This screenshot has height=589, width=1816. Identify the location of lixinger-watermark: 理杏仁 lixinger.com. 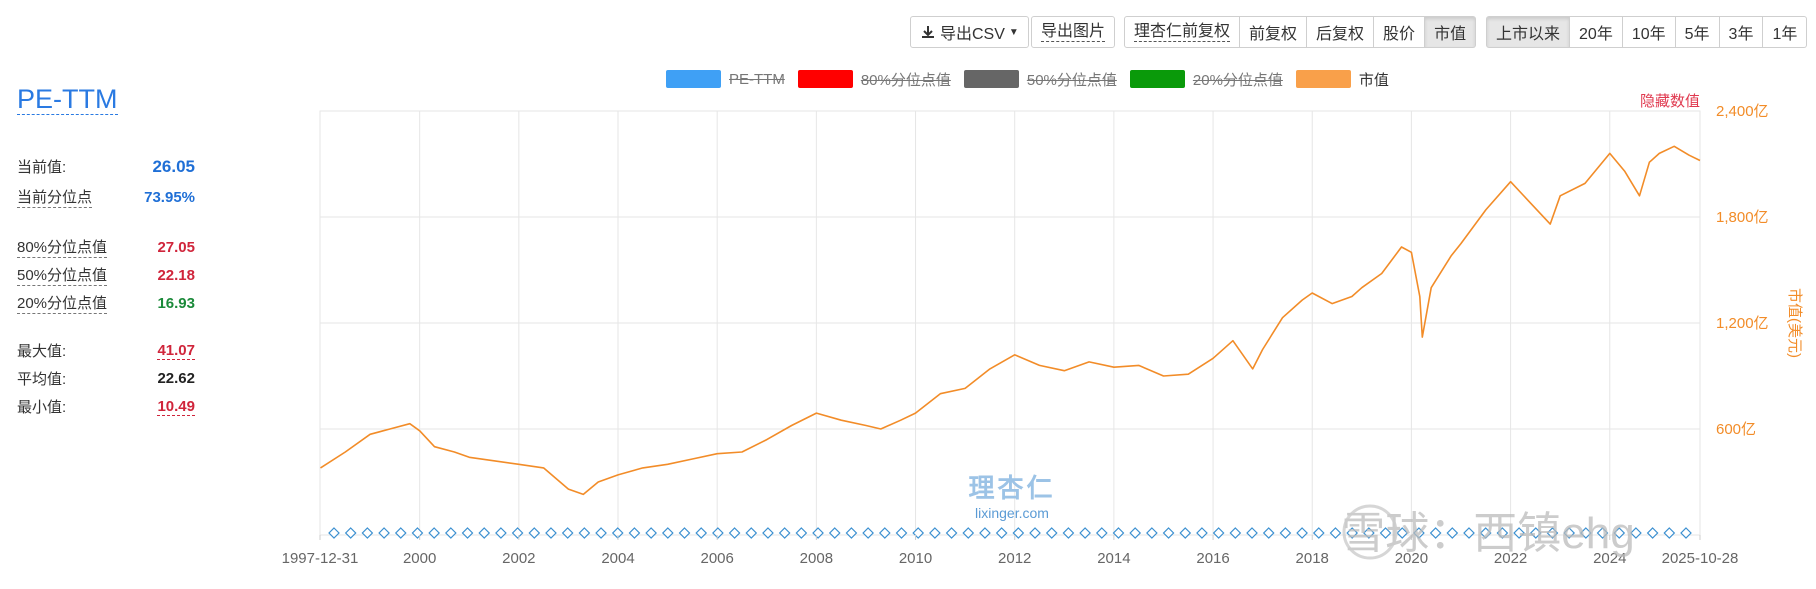
(1011, 497).